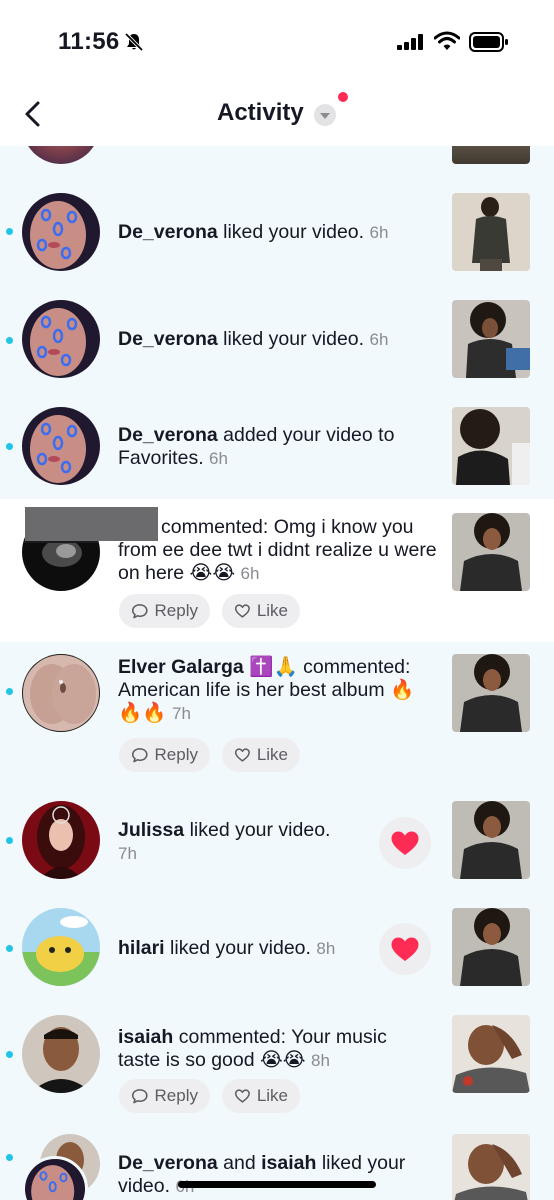  I want to click on activity-header: Activity, so click(277, 113).